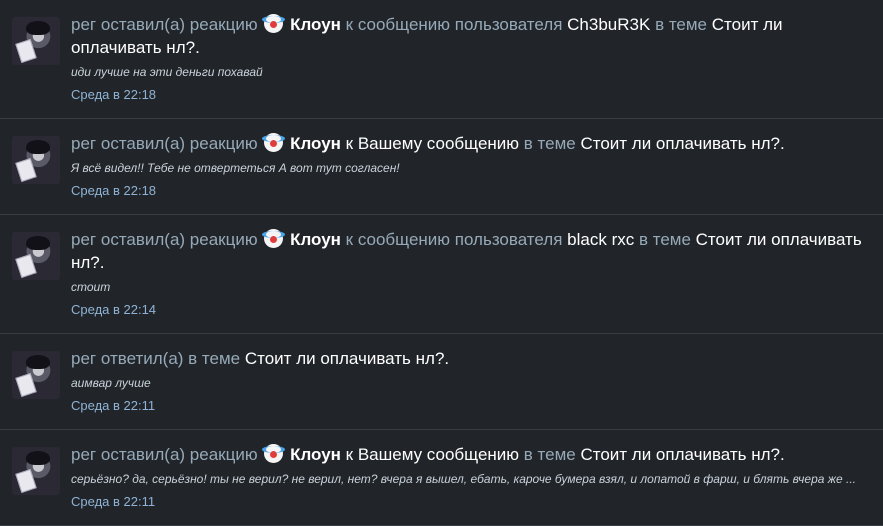 The image size is (883, 526). What do you see at coordinates (600, 239) in the screenshot?
I see `target-user-link: black rxc` at bounding box center [600, 239].